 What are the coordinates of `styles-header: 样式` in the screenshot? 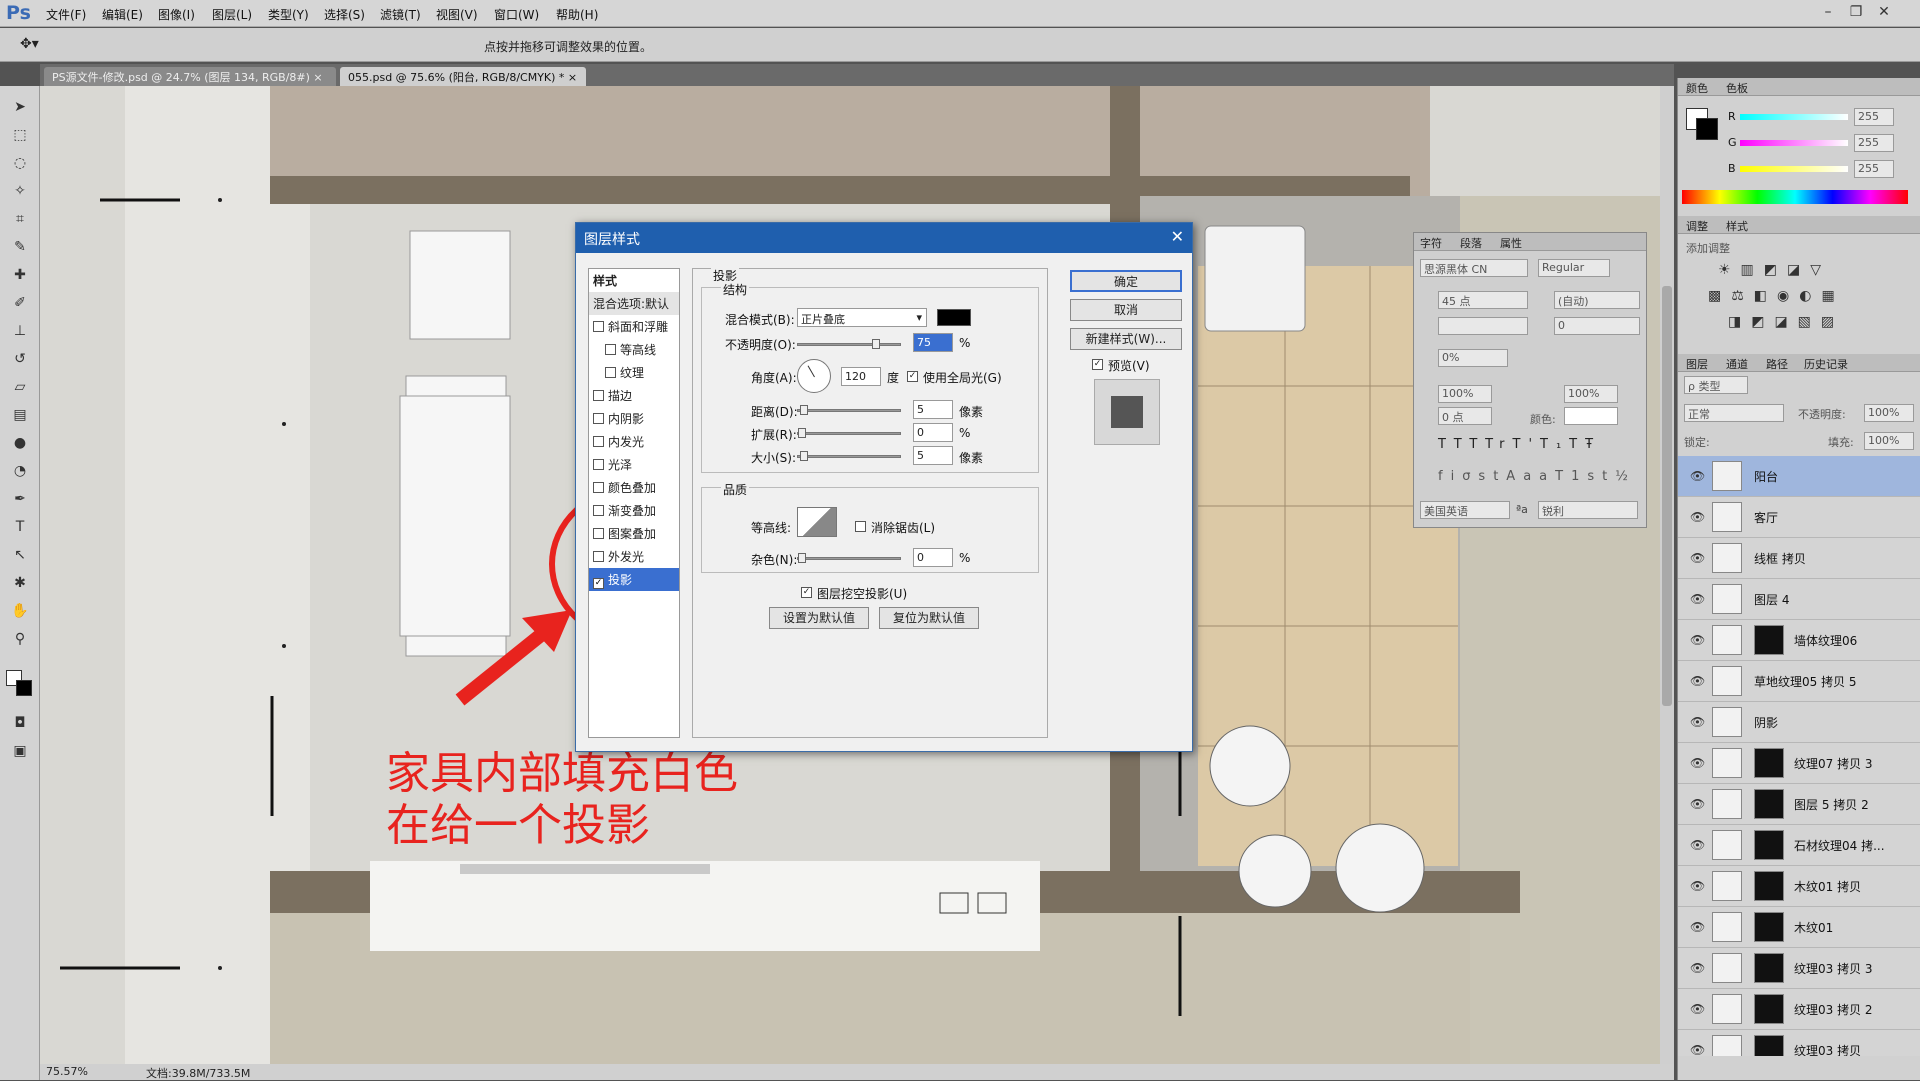 It's located at (634, 280).